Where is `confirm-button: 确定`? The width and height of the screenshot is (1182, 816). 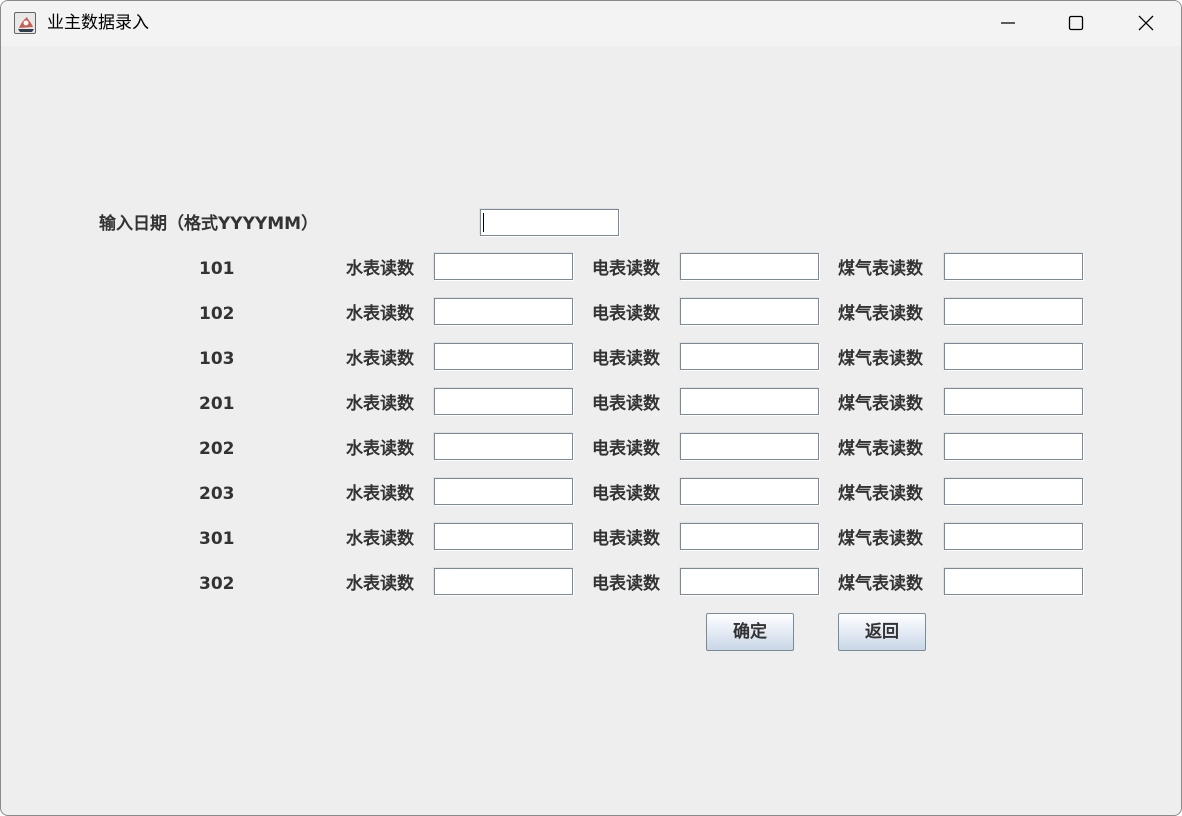 confirm-button: 确定 is located at coordinates (750, 632).